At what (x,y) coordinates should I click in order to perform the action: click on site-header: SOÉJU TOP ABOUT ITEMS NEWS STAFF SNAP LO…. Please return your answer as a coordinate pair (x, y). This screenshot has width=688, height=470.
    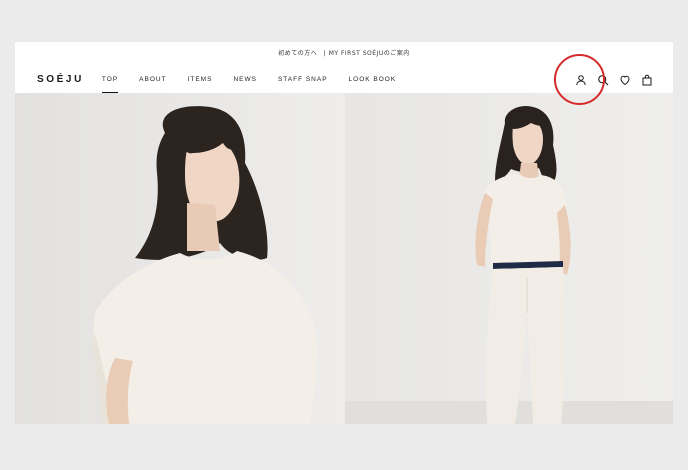
    Looking at the image, I should click on (344, 80).